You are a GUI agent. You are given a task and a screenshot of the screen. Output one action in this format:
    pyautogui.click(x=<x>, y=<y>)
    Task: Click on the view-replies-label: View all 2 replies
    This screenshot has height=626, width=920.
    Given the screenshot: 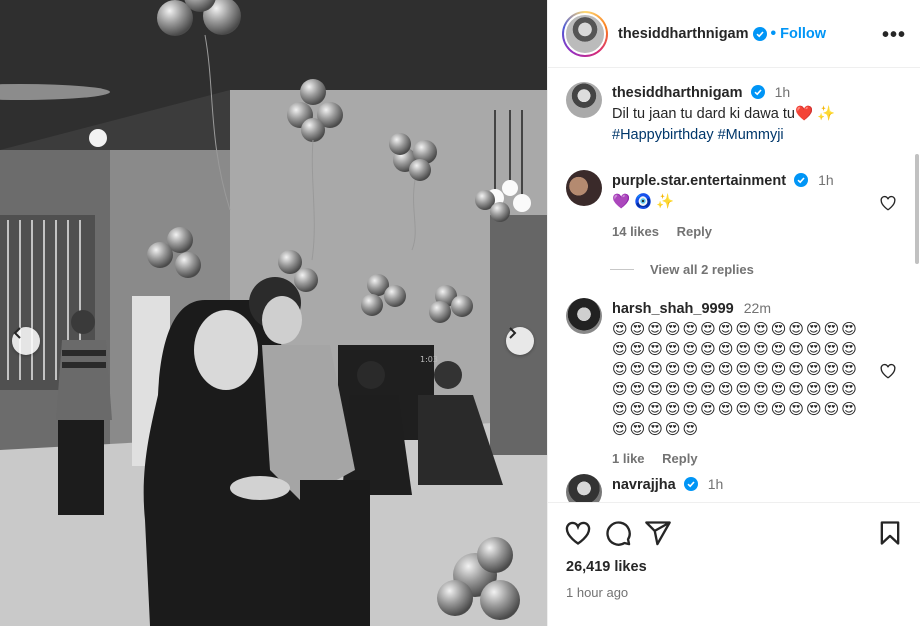 What is the action you would take?
    pyautogui.click(x=702, y=269)
    